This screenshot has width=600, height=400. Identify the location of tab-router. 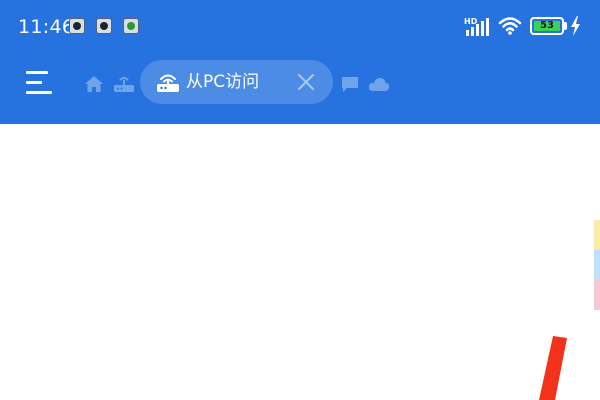
(124, 84).